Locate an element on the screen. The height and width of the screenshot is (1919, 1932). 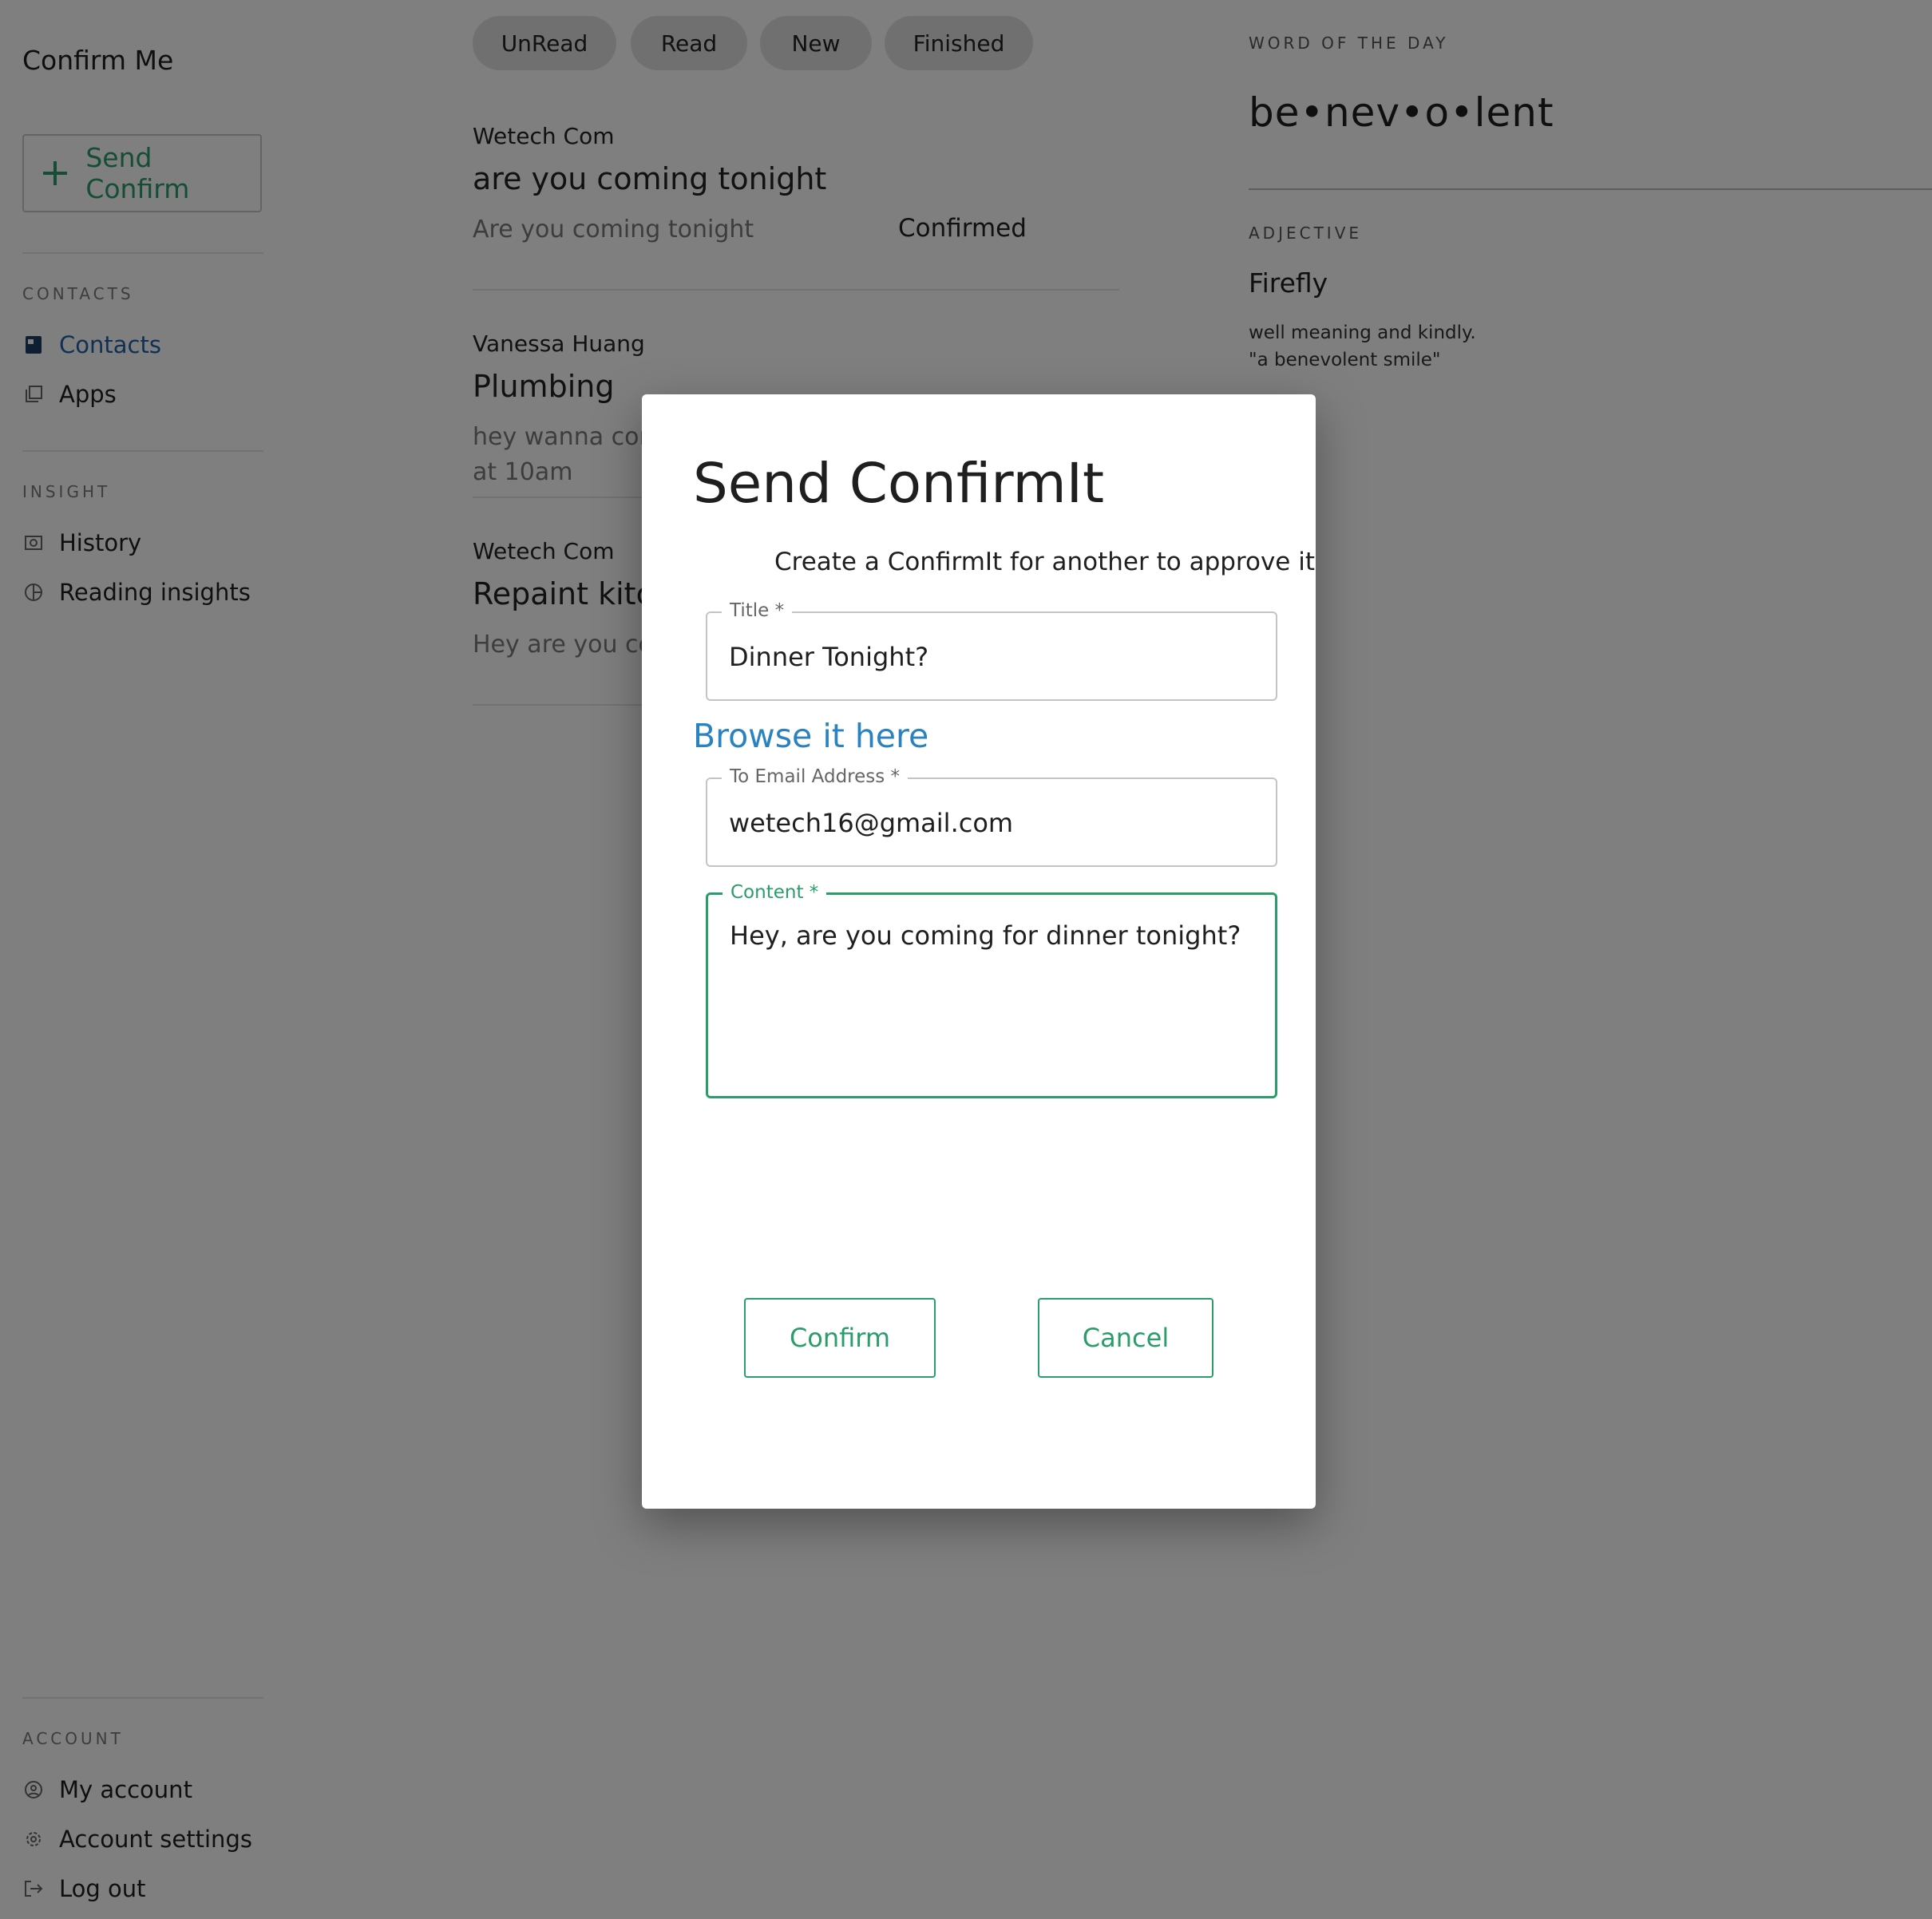
content-textarea: Hey, are you coming for dinner tonight? is located at coordinates (985, 935).